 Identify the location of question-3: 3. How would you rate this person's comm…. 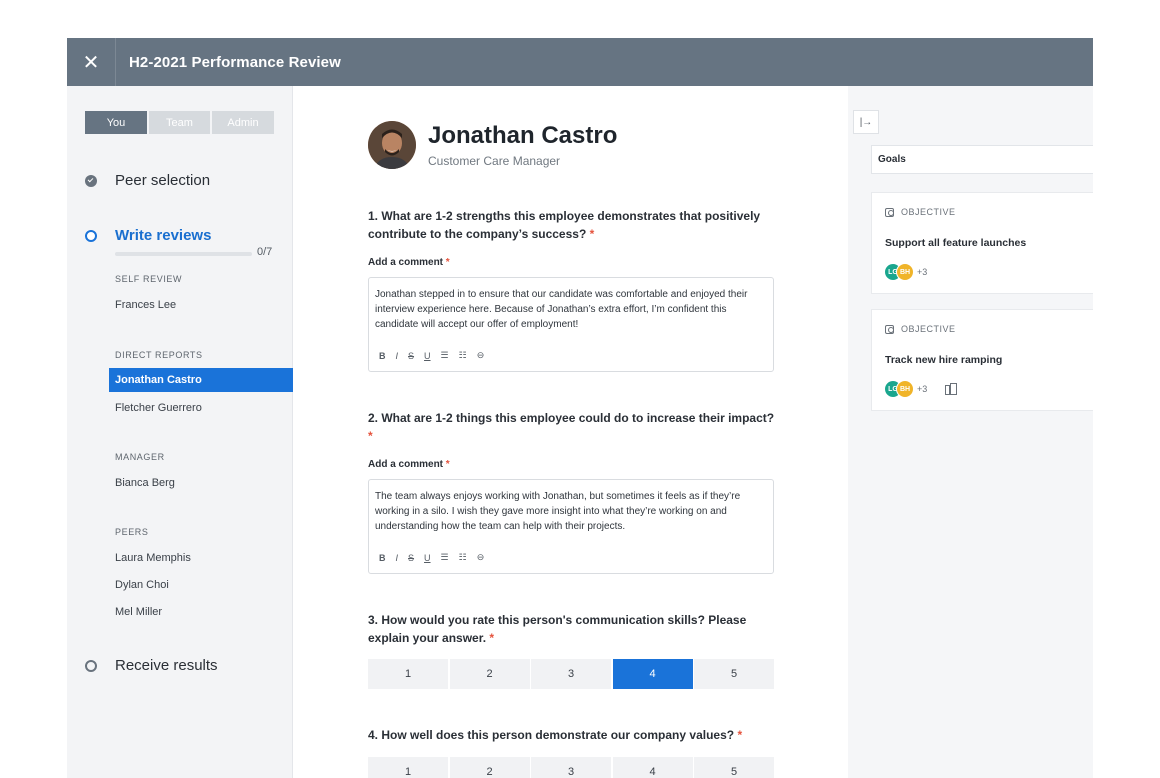
(573, 629).